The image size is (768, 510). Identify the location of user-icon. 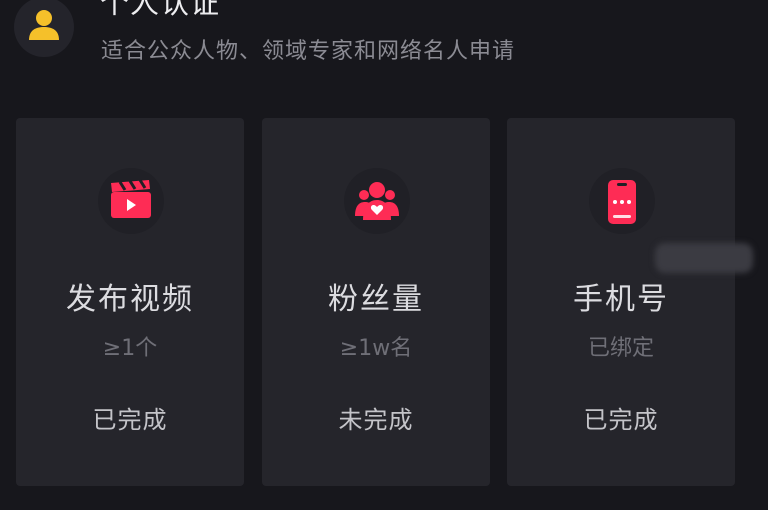
(44, 25).